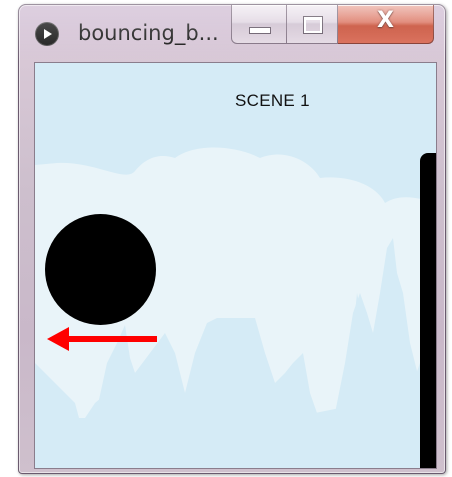  I want to click on close-button: X, so click(386, 24).